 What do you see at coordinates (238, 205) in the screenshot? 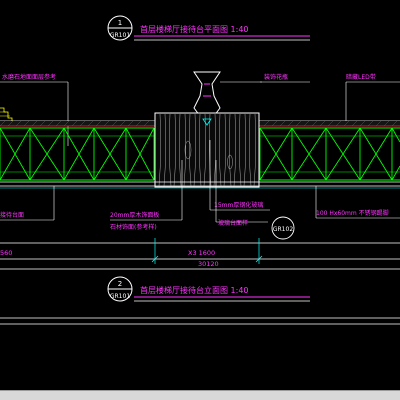
I see `annotation-center-1: 15mm厚钢化玻璃` at bounding box center [238, 205].